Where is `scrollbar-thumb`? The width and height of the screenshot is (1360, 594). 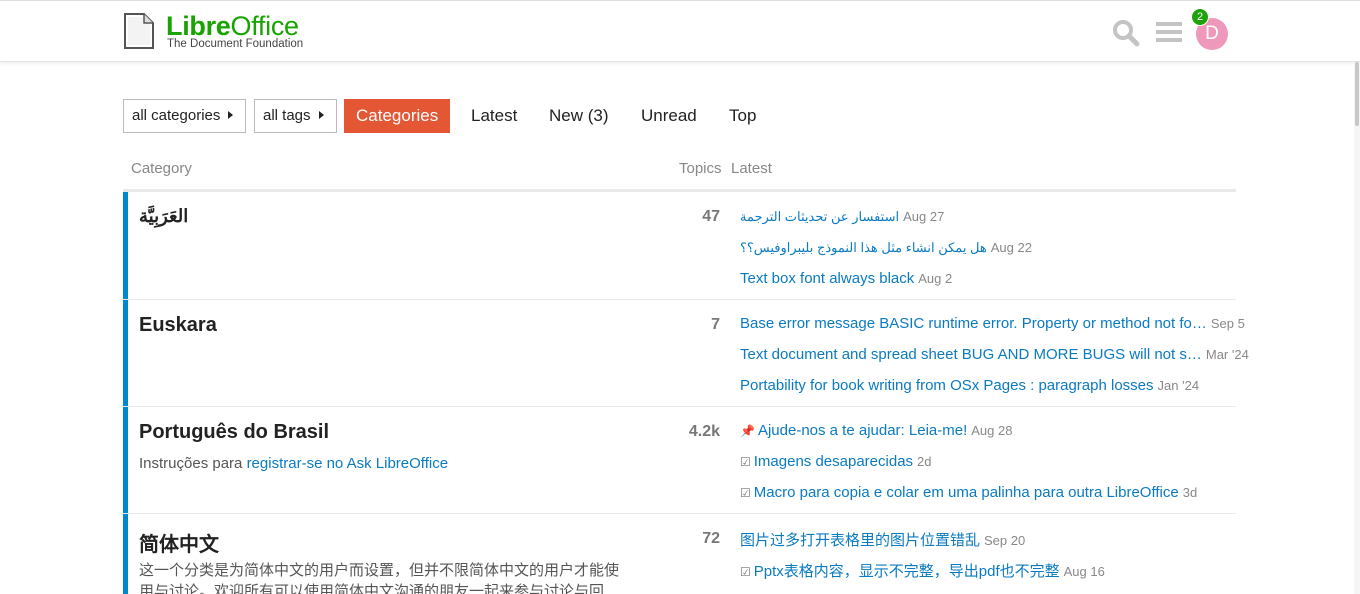 scrollbar-thumb is located at coordinates (1357, 94).